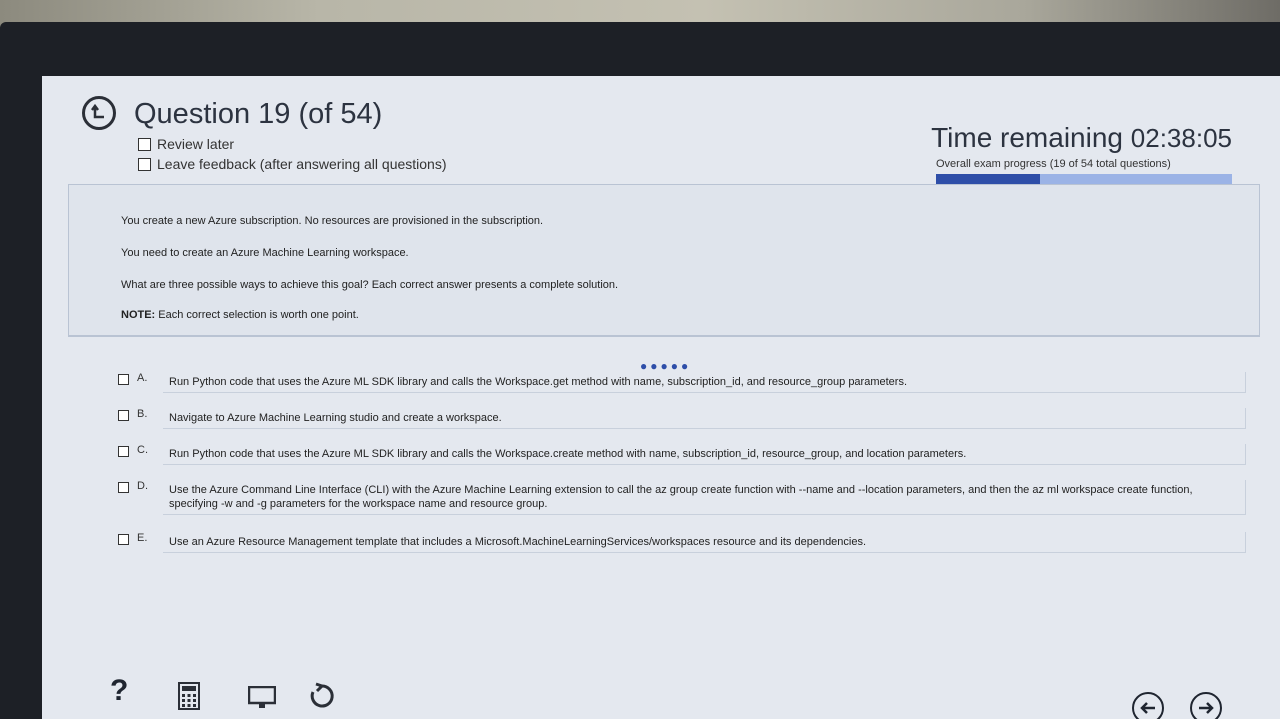 The width and height of the screenshot is (1280, 719). What do you see at coordinates (189, 698) in the screenshot?
I see `calculator-icon` at bounding box center [189, 698].